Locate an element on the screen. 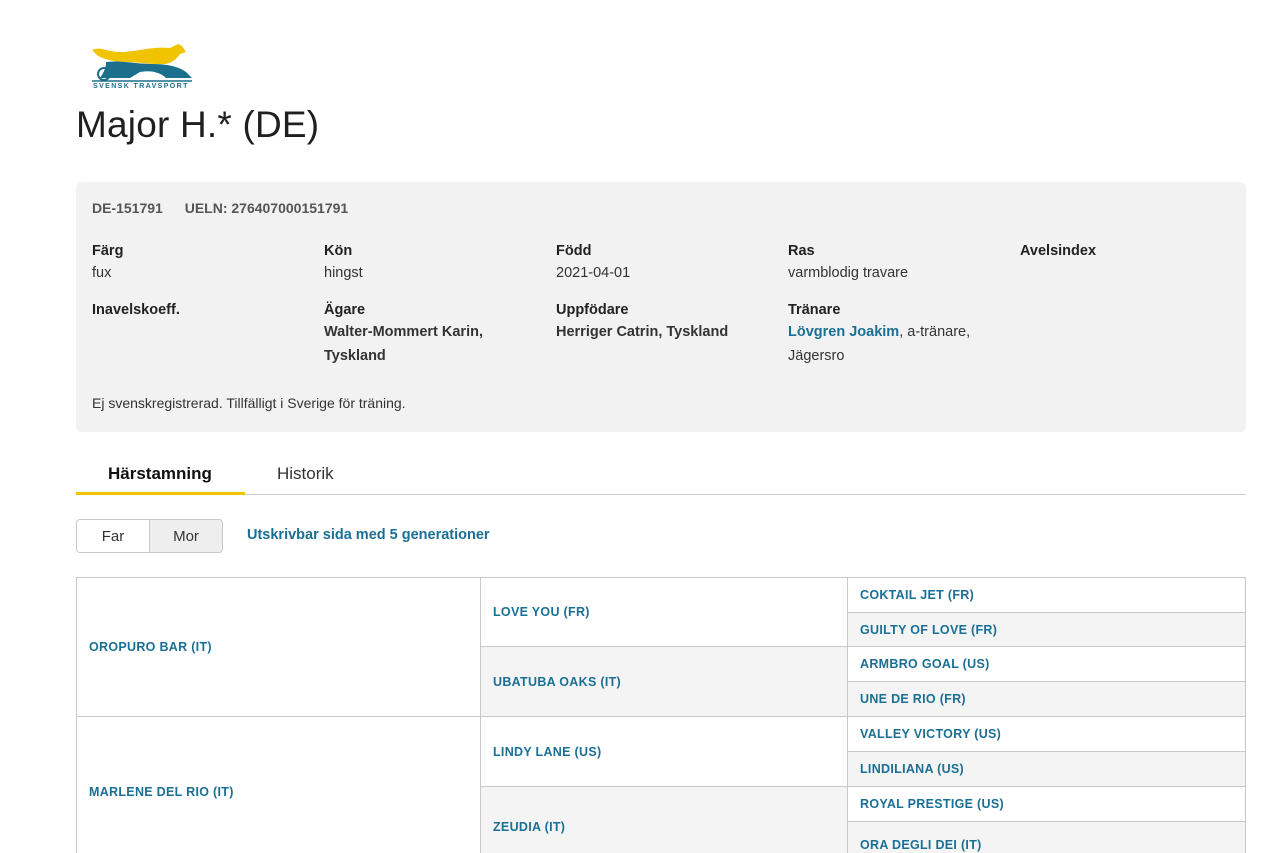 The height and width of the screenshot is (853, 1274). trainer-value: Lövgren Joakim, a-tränare, is located at coordinates (879, 332).